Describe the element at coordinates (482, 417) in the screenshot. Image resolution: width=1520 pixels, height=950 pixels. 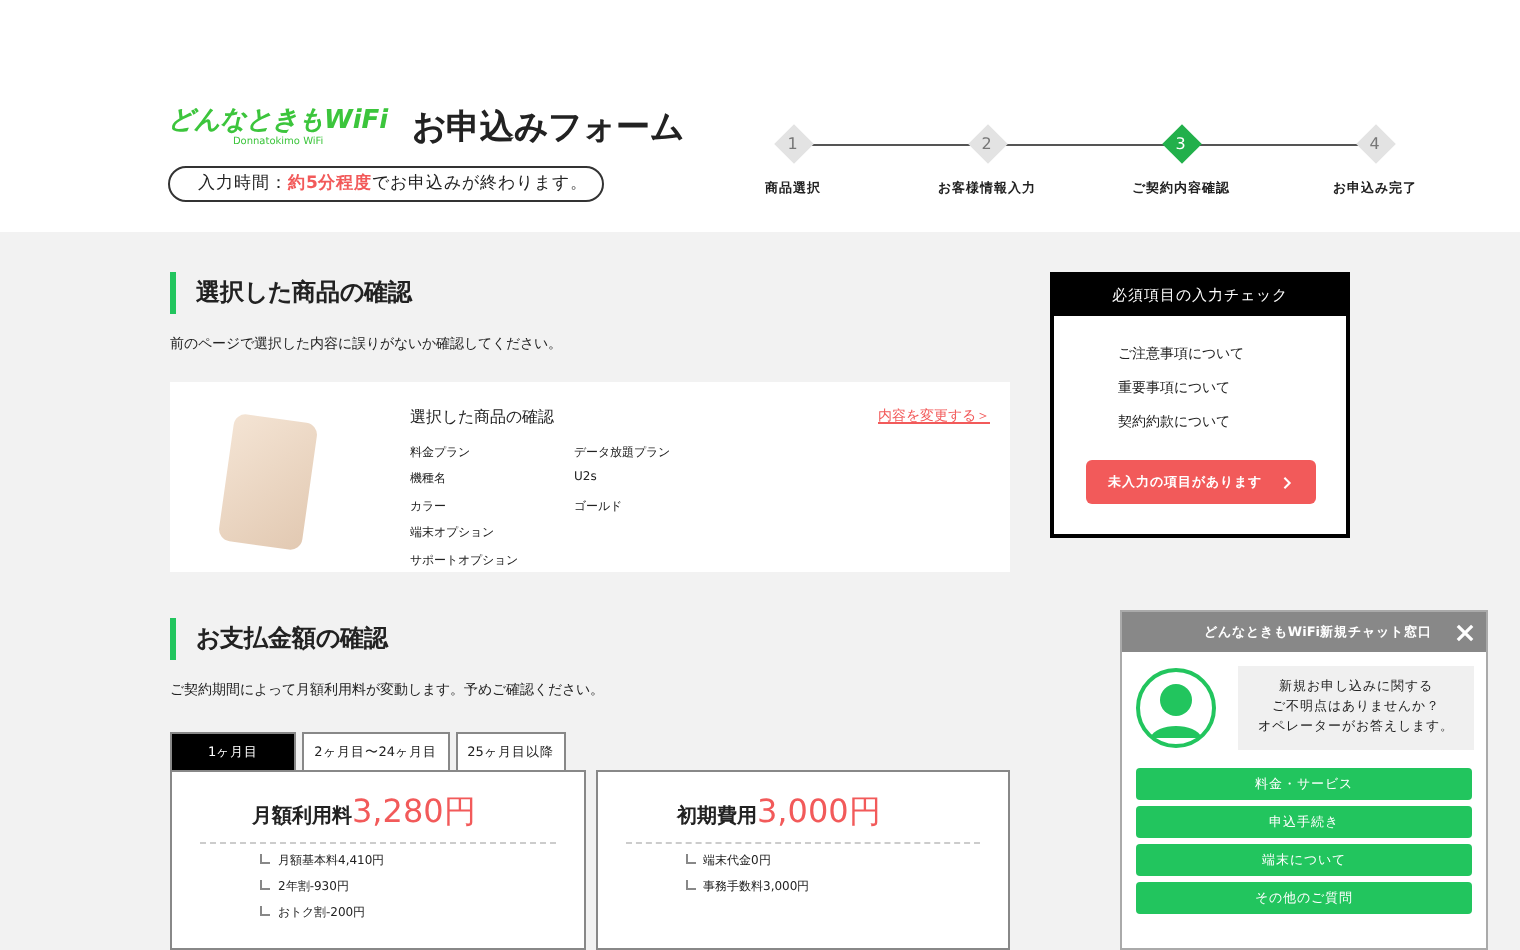
I see `card-title: 選択した商品の確認` at that location.